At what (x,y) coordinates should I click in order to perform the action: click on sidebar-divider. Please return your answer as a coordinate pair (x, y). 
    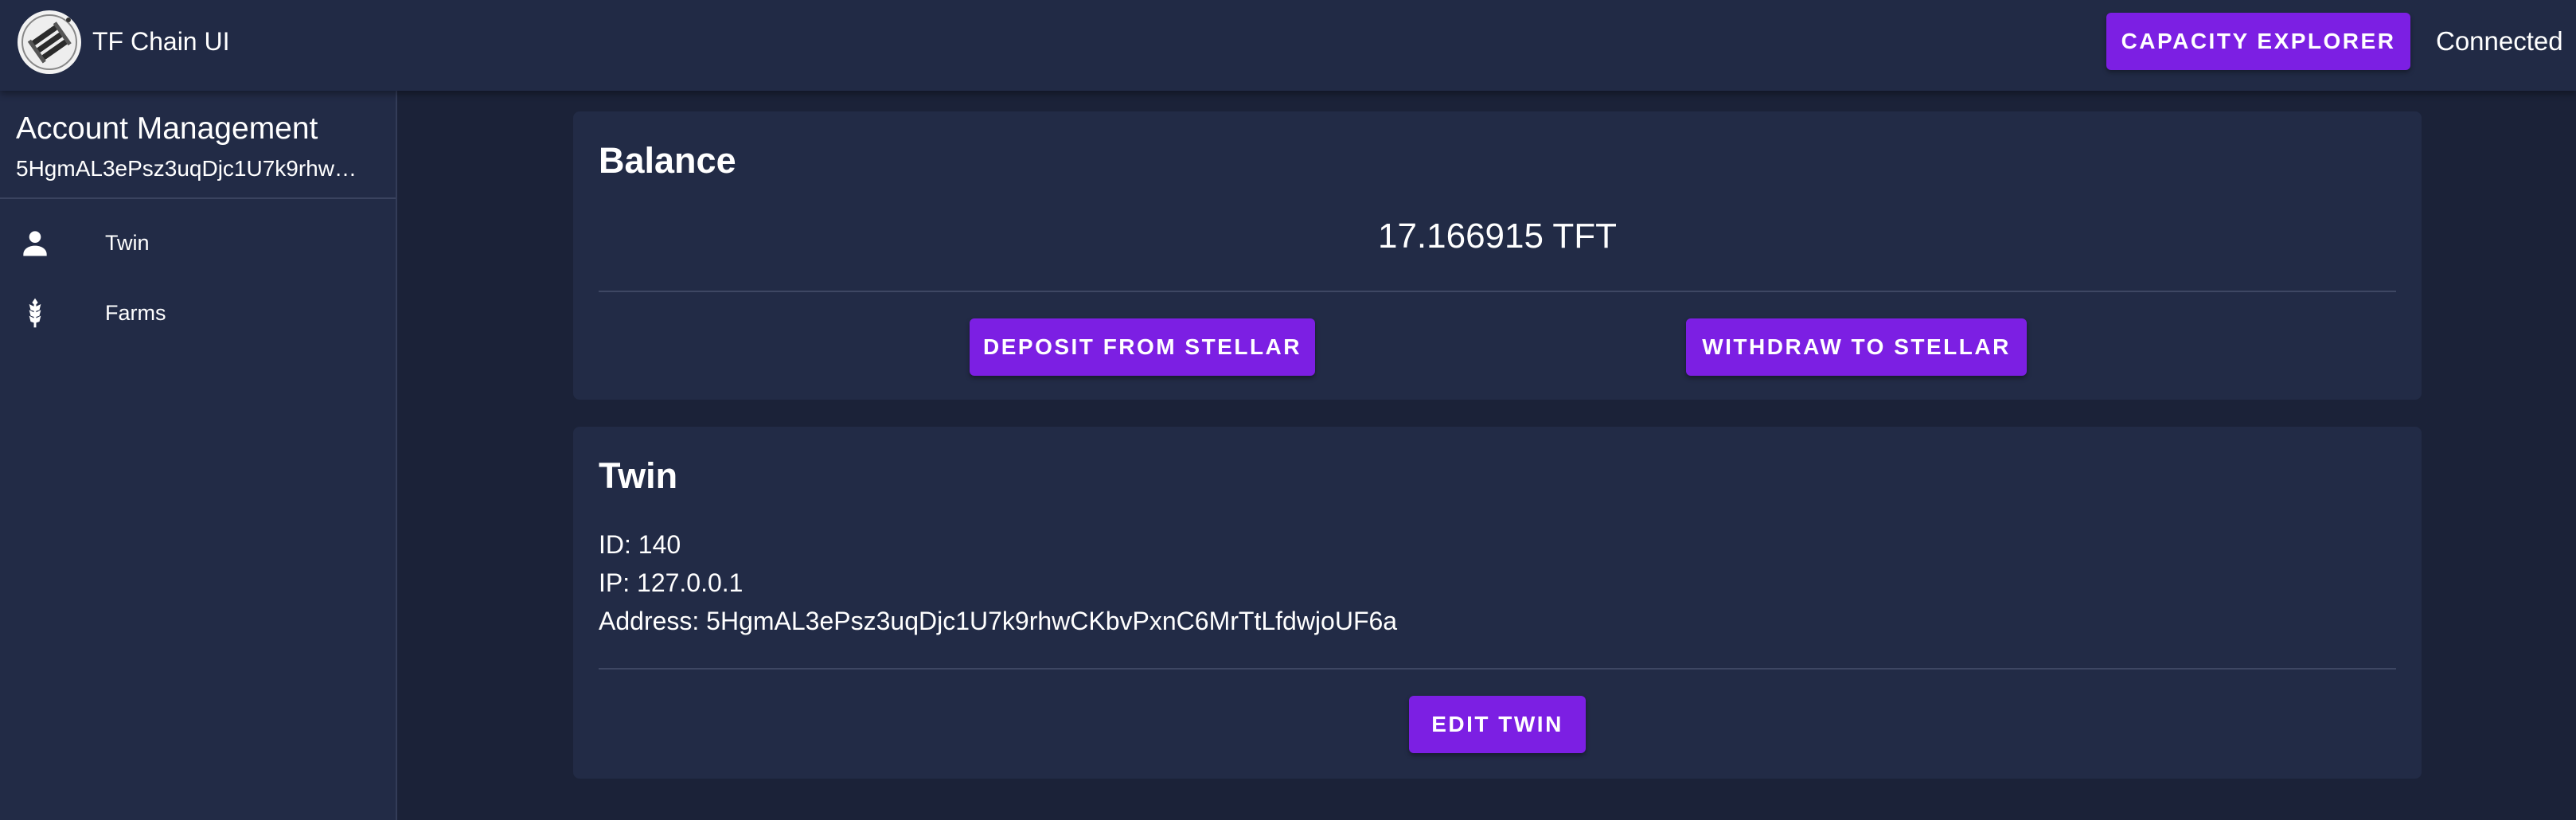
    Looking at the image, I should click on (198, 198).